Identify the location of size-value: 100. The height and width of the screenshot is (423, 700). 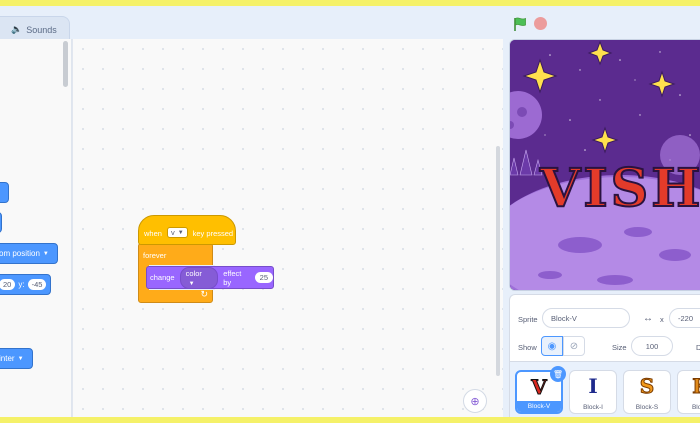
(652, 346).